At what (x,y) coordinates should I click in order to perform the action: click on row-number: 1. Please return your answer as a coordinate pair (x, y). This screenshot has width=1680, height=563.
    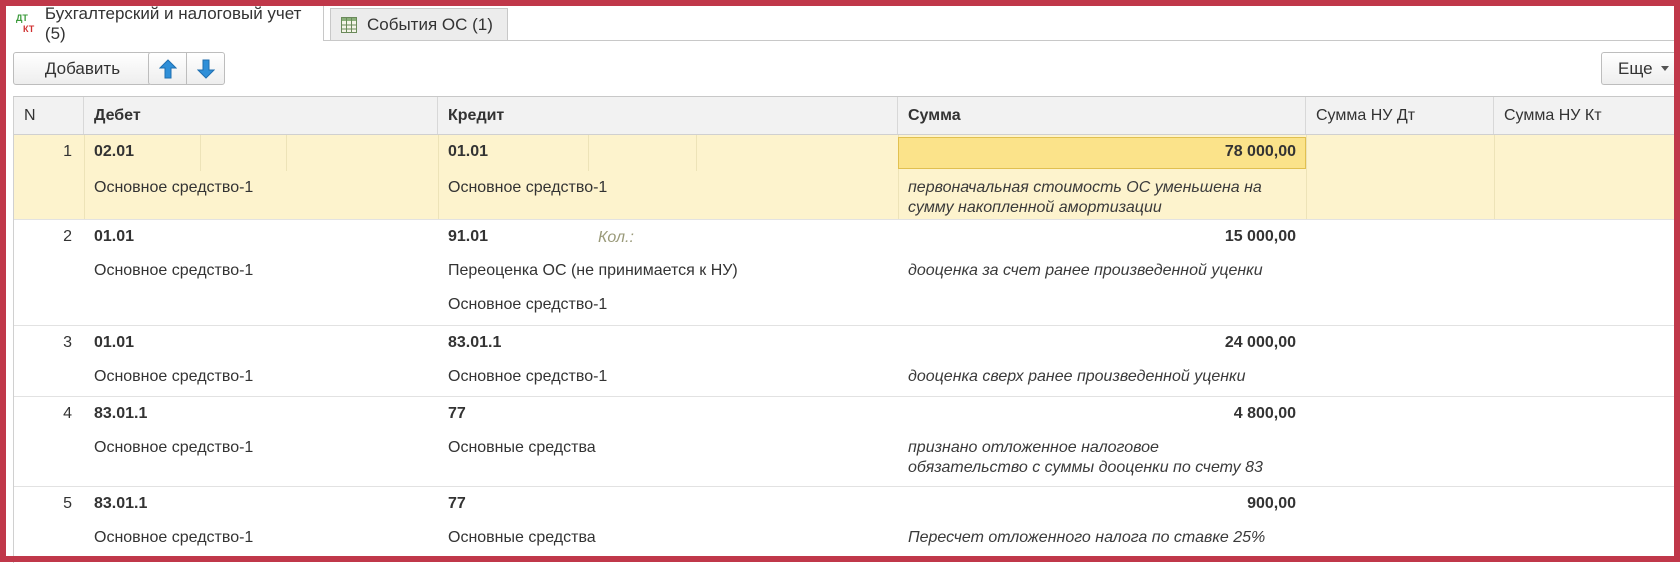
    Looking at the image, I should click on (67, 151).